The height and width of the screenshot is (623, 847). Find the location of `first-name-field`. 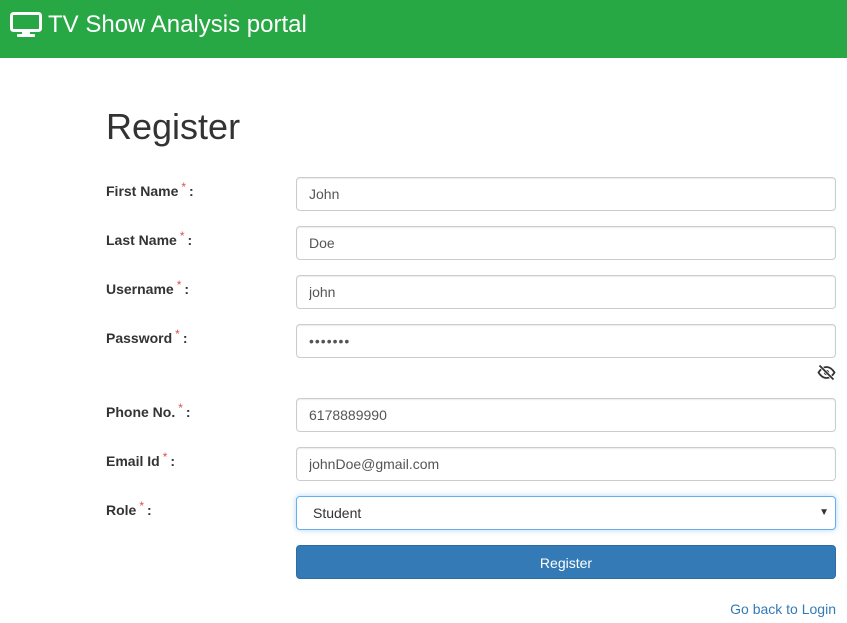

first-name-field is located at coordinates (566, 194).